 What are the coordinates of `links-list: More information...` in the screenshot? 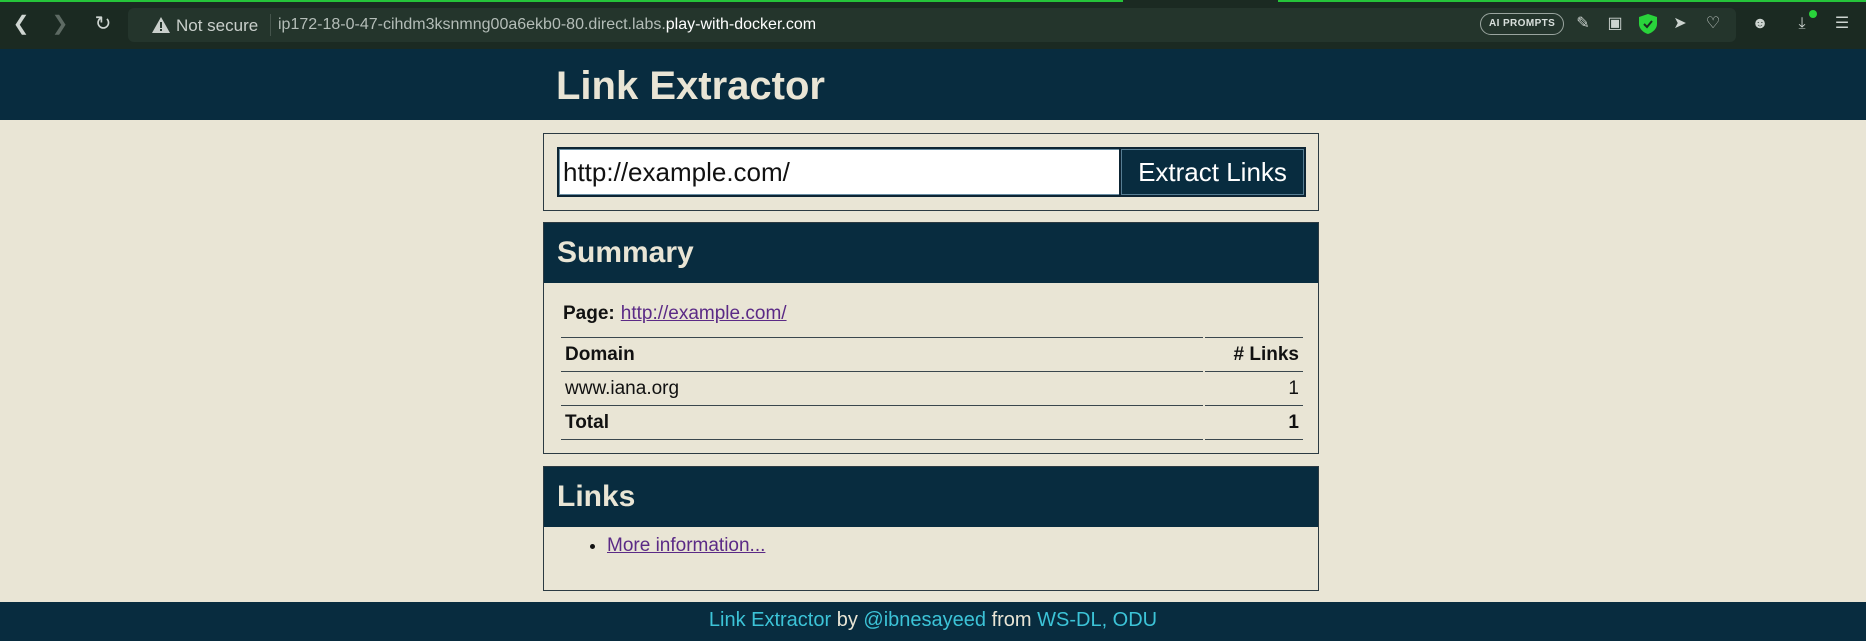 It's located at (673, 546).